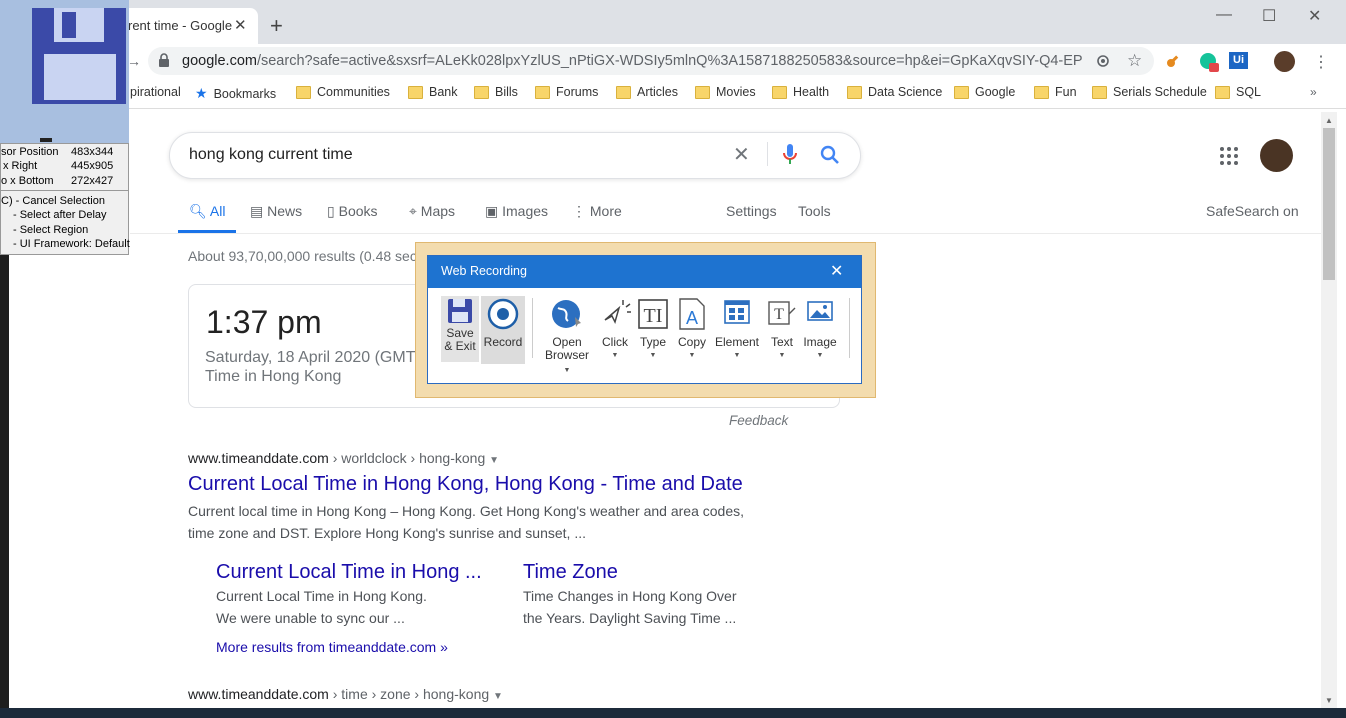 Image resolution: width=1346 pixels, height=718 pixels. I want to click on svg-text: TI, so click(653, 316).